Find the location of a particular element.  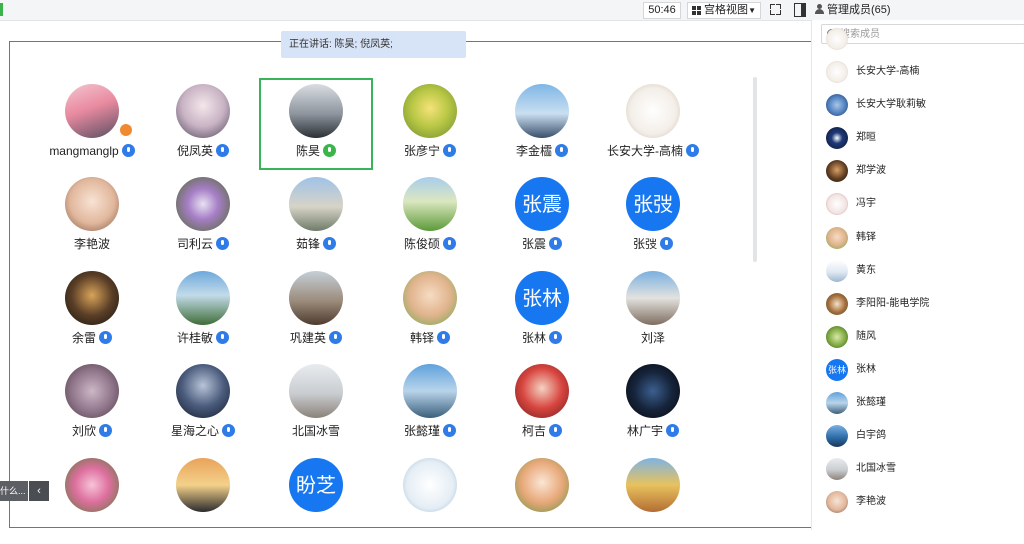

member-name: 李阳阳-能电学院 is located at coordinates (893, 303).